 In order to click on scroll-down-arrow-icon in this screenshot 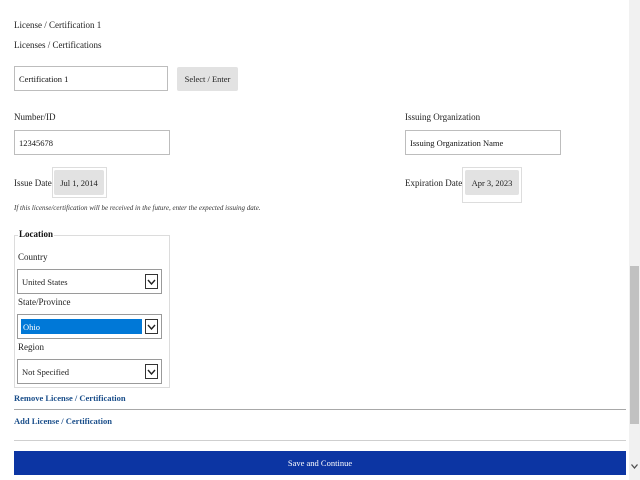, I will do `click(634, 466)`.